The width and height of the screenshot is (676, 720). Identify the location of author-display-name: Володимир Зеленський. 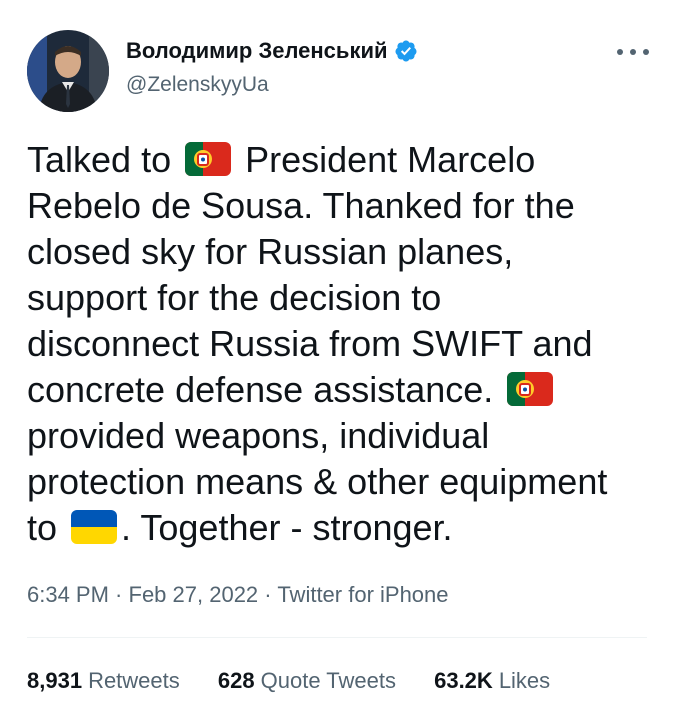
(257, 51).